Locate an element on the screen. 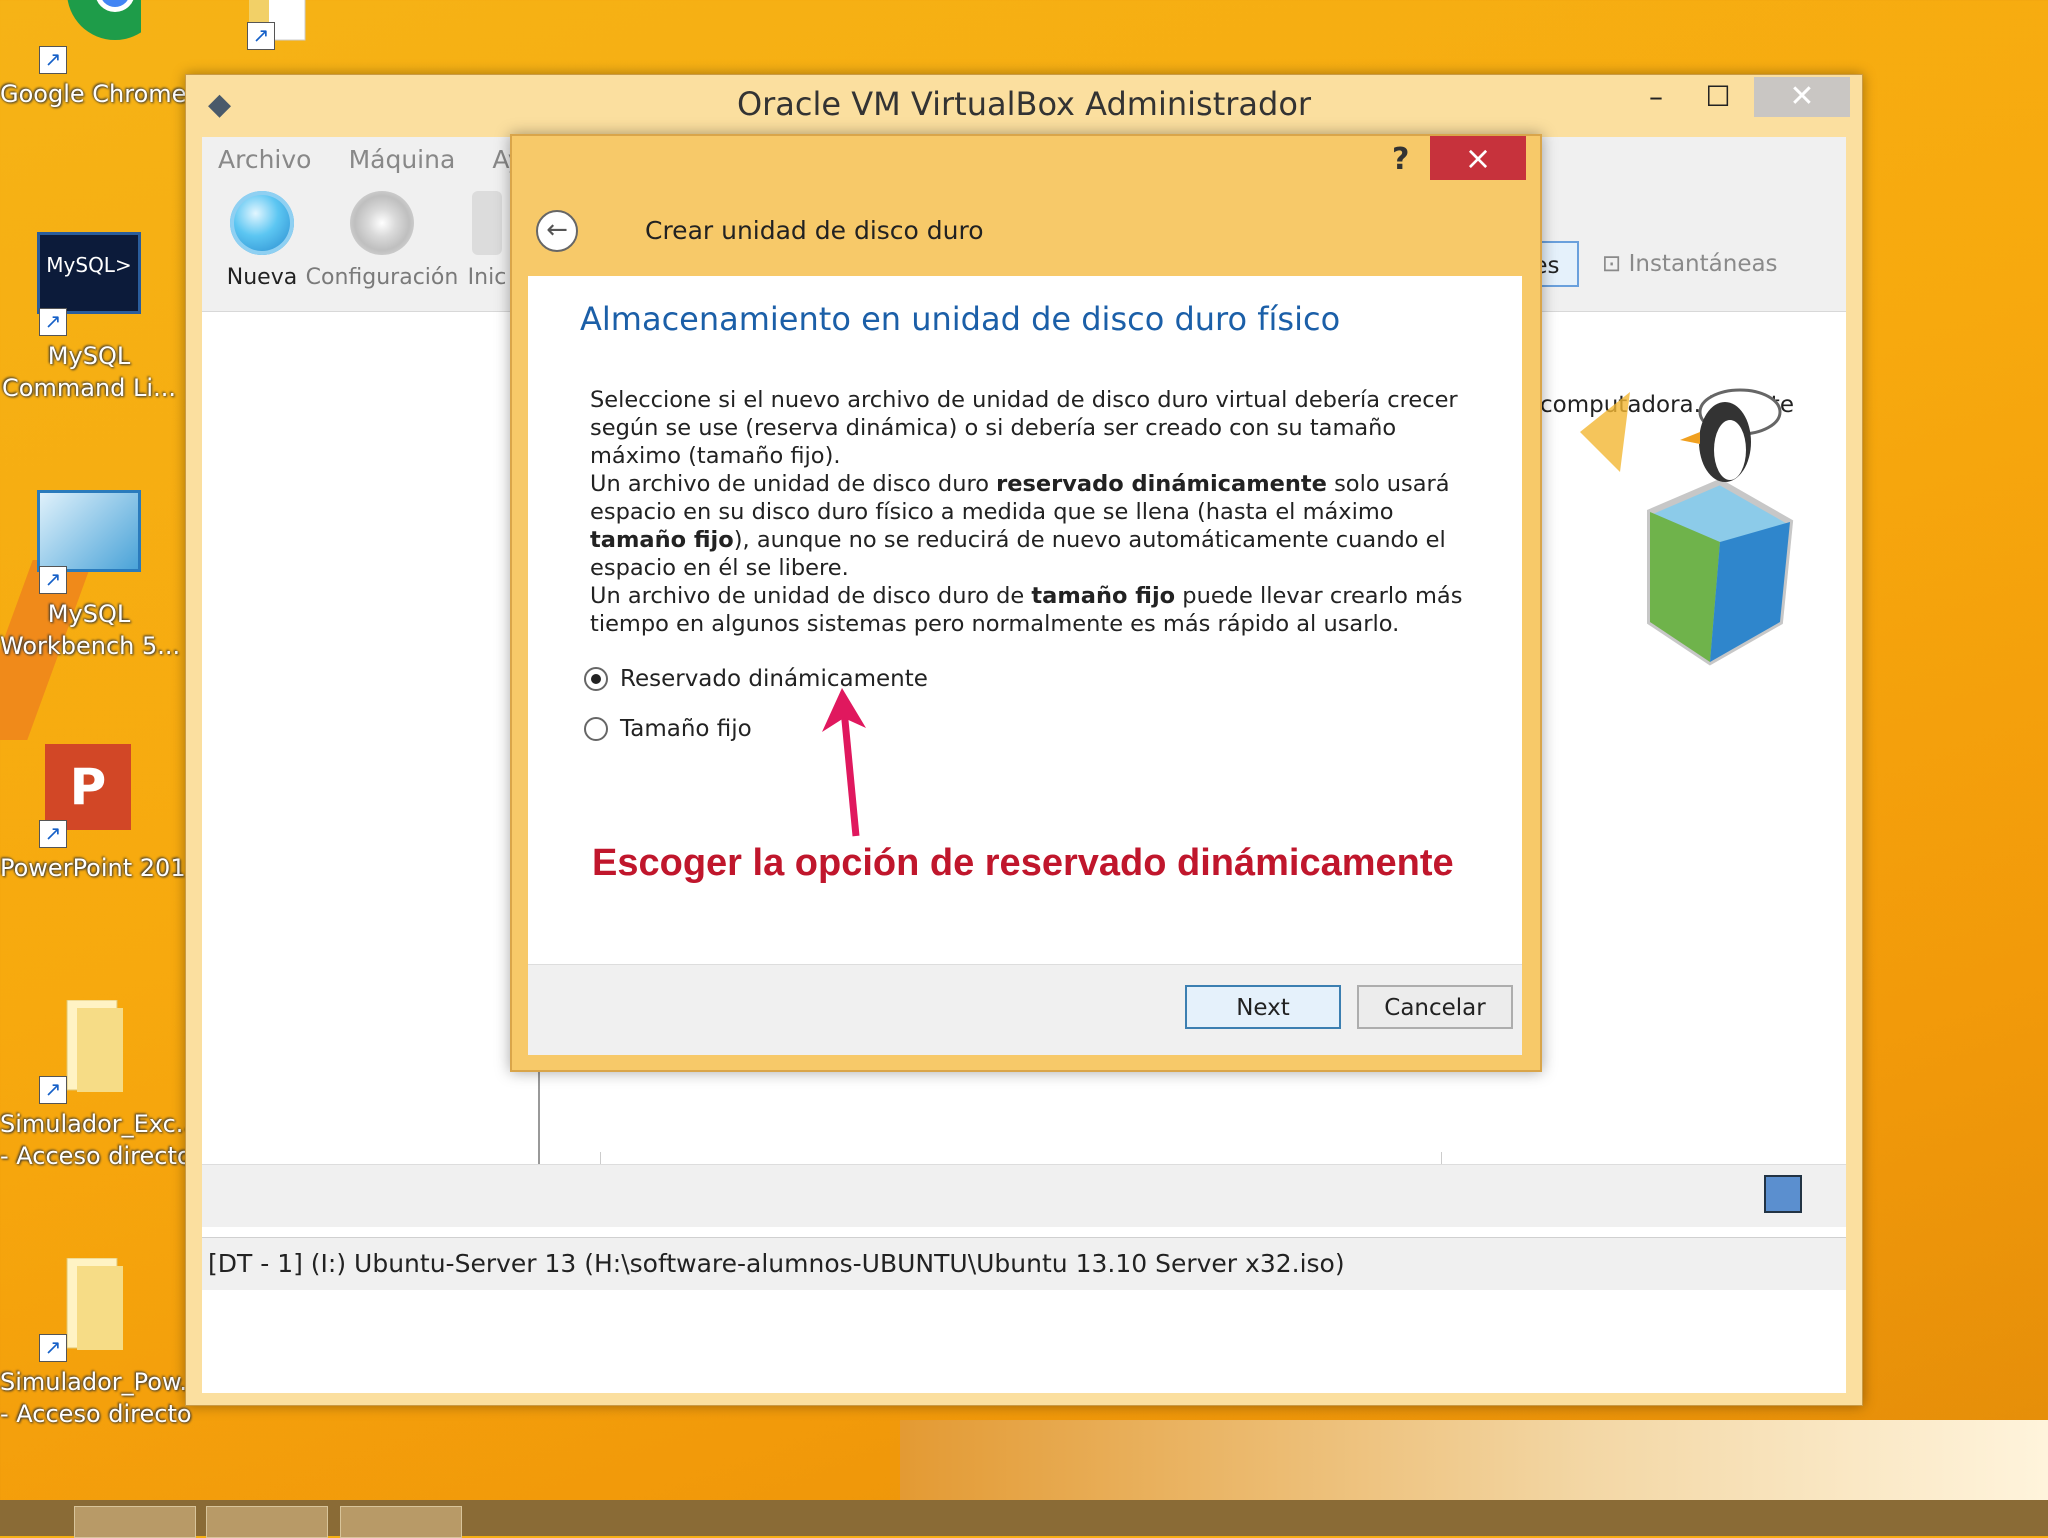  start-button: Inic is located at coordinates (487, 240).